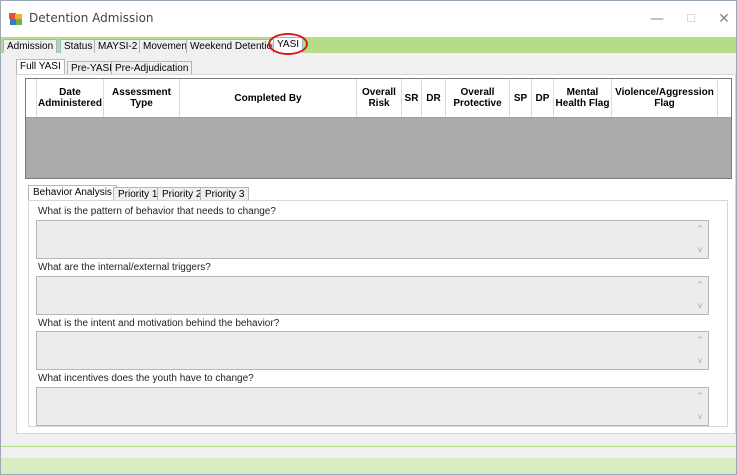 The image size is (737, 475). What do you see at coordinates (30, 46) in the screenshot?
I see `tab-admission: Admission` at bounding box center [30, 46].